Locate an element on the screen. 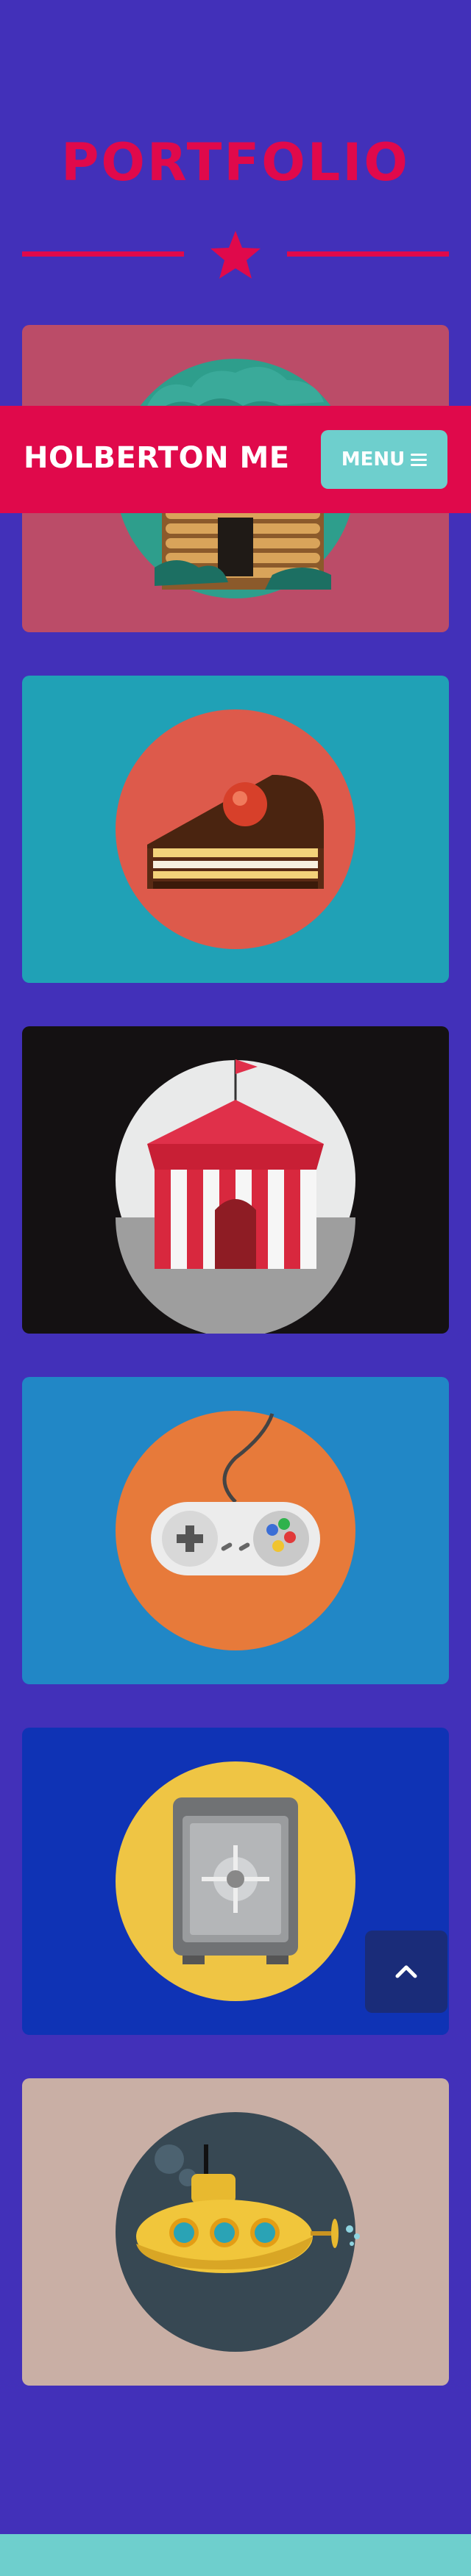 Image resolution: width=471 pixels, height=2576 pixels. submarine-icon is located at coordinates (238, 2232).